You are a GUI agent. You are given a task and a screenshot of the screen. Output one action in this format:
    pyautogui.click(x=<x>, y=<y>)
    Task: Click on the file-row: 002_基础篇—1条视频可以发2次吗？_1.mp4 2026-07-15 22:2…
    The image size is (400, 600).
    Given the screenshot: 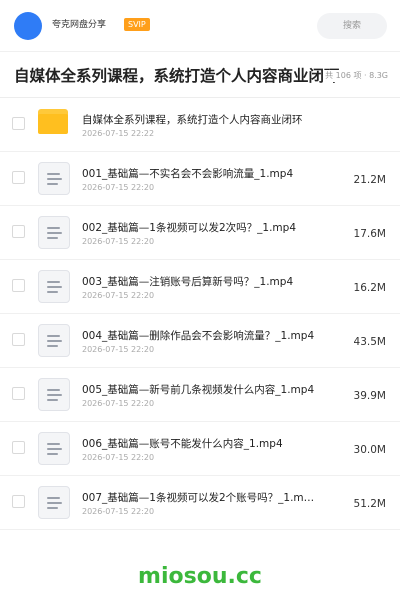 What is the action you would take?
    pyautogui.click(x=200, y=233)
    